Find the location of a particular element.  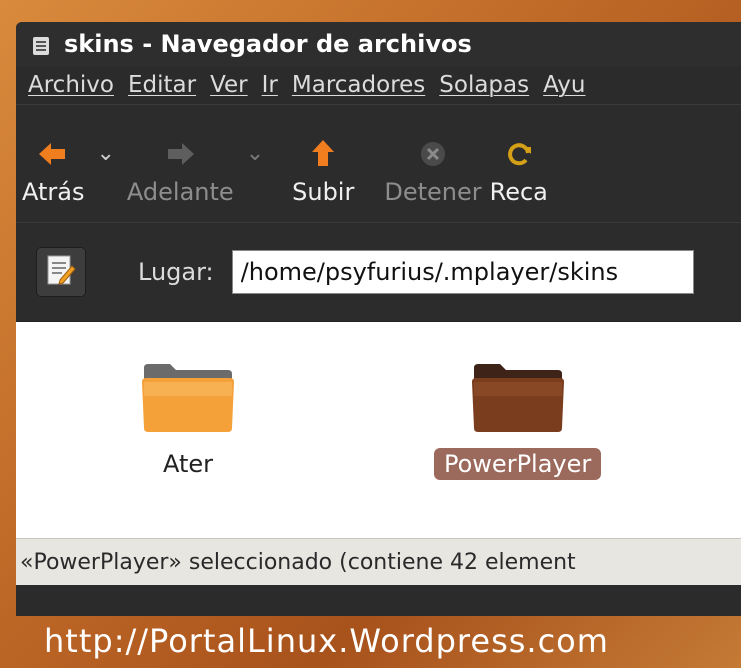

reload-icon is located at coordinates (519, 154).